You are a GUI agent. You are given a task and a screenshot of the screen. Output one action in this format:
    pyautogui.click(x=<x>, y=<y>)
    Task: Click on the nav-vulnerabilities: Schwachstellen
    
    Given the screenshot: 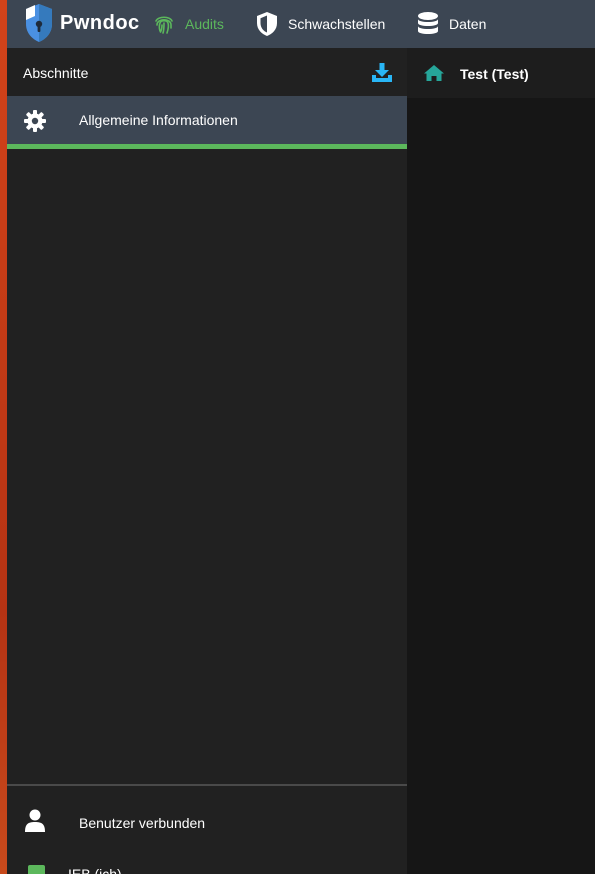 What is the action you would take?
    pyautogui.click(x=320, y=24)
    